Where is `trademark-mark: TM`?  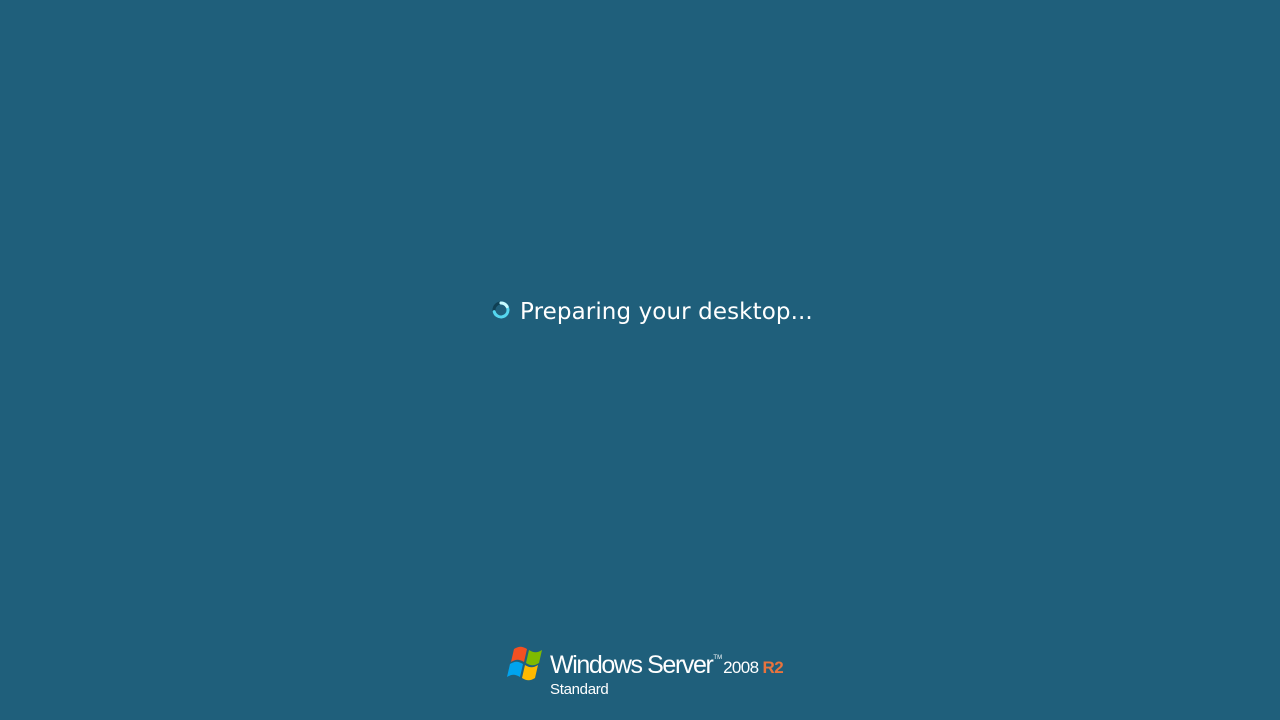
trademark-mark: TM is located at coordinates (718, 658).